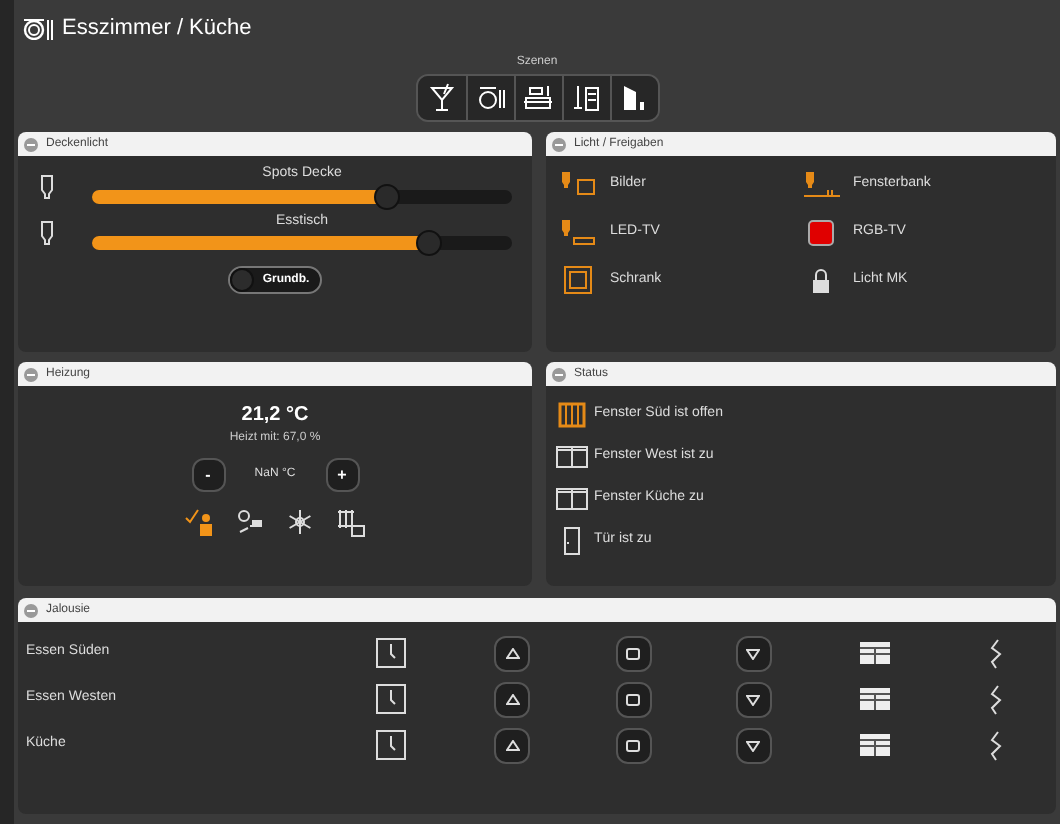 The image size is (1060, 824). What do you see at coordinates (821, 232) in the screenshot?
I see `color-swatch` at bounding box center [821, 232].